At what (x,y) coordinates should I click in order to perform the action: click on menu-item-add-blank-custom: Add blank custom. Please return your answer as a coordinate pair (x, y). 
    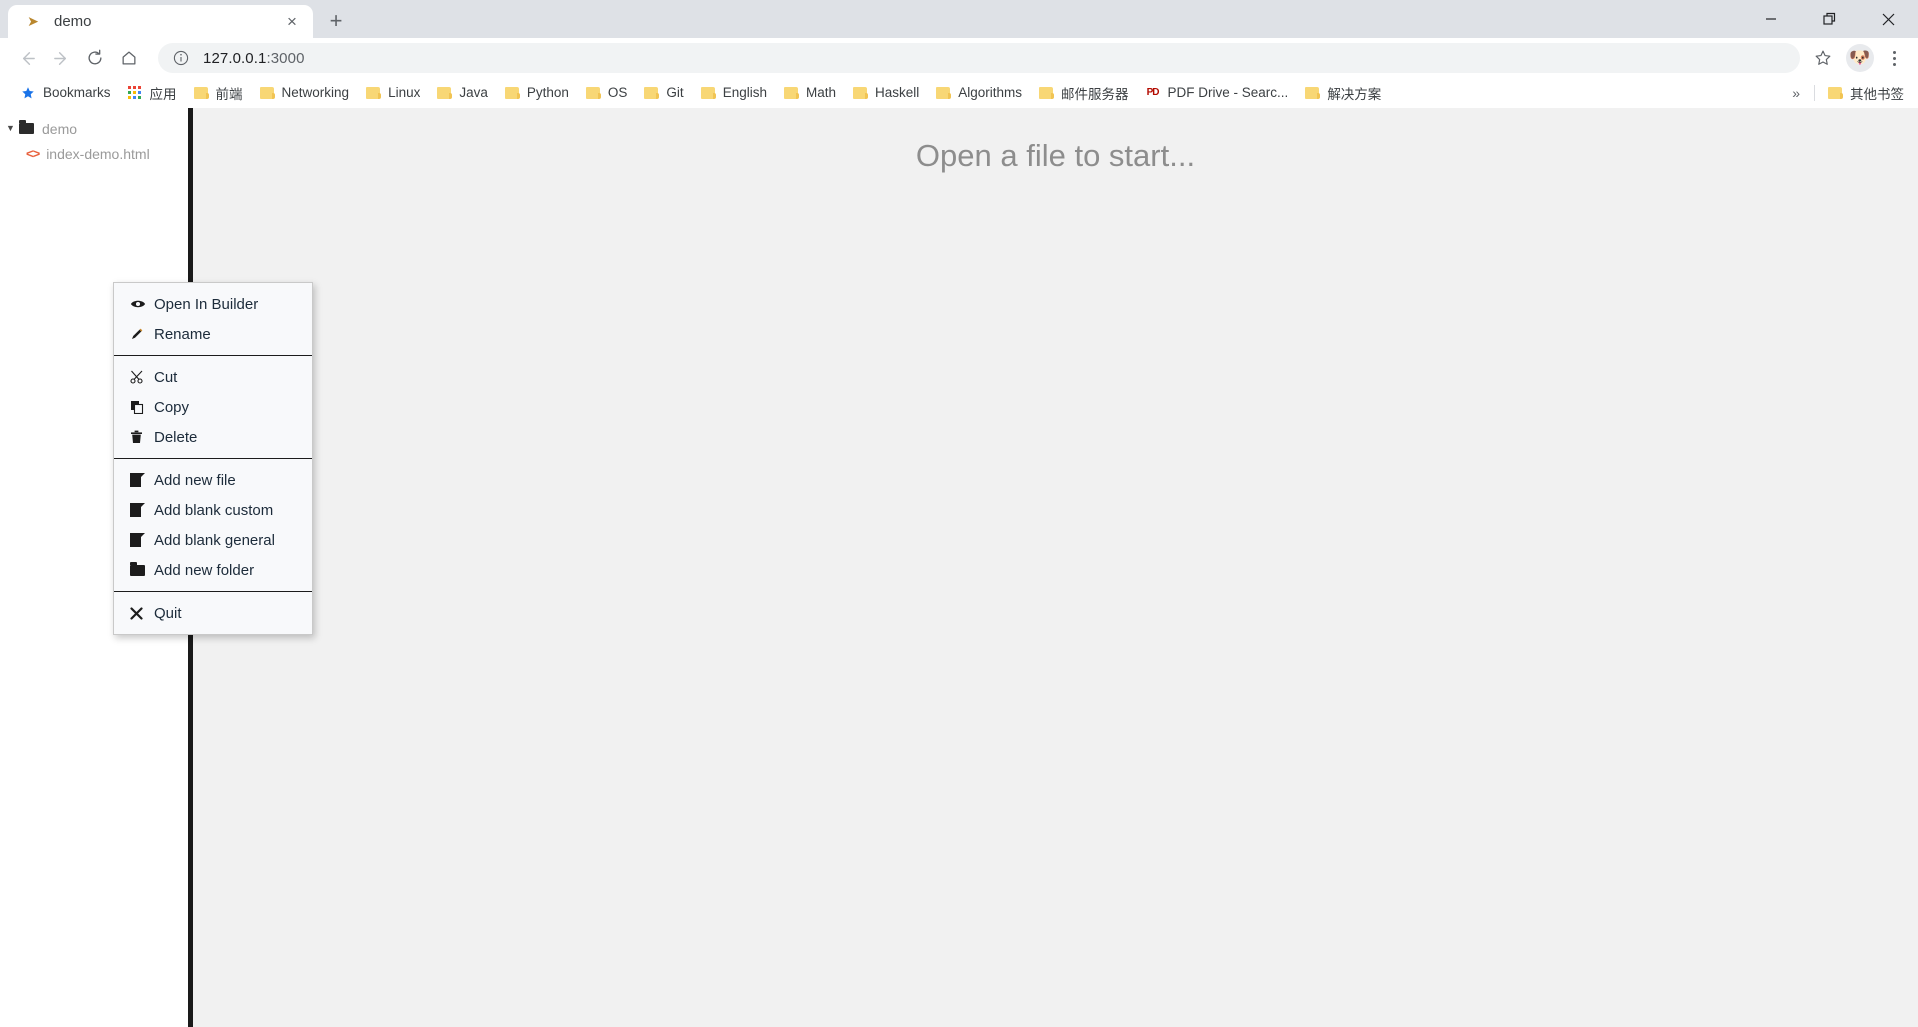
    Looking at the image, I should click on (213, 510).